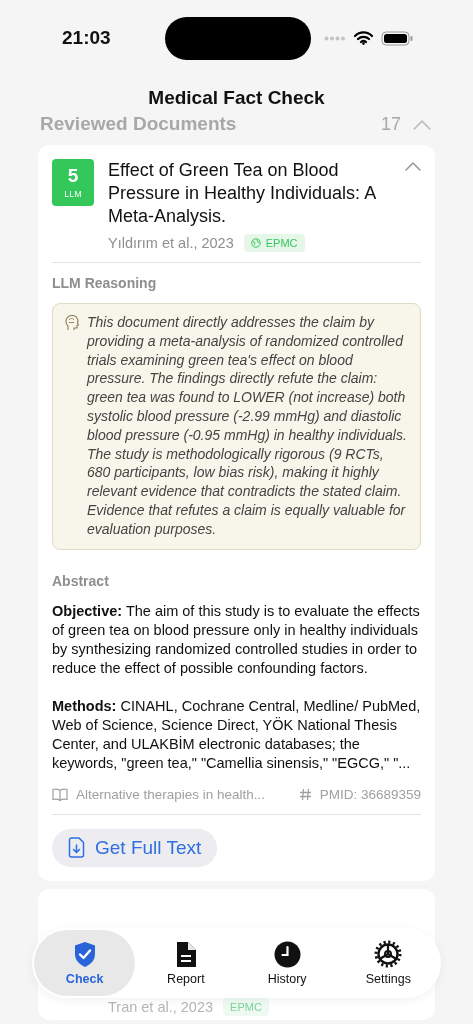 Image resolution: width=473 pixels, height=1024 pixels. What do you see at coordinates (60, 794) in the screenshot?
I see `book-icon` at bounding box center [60, 794].